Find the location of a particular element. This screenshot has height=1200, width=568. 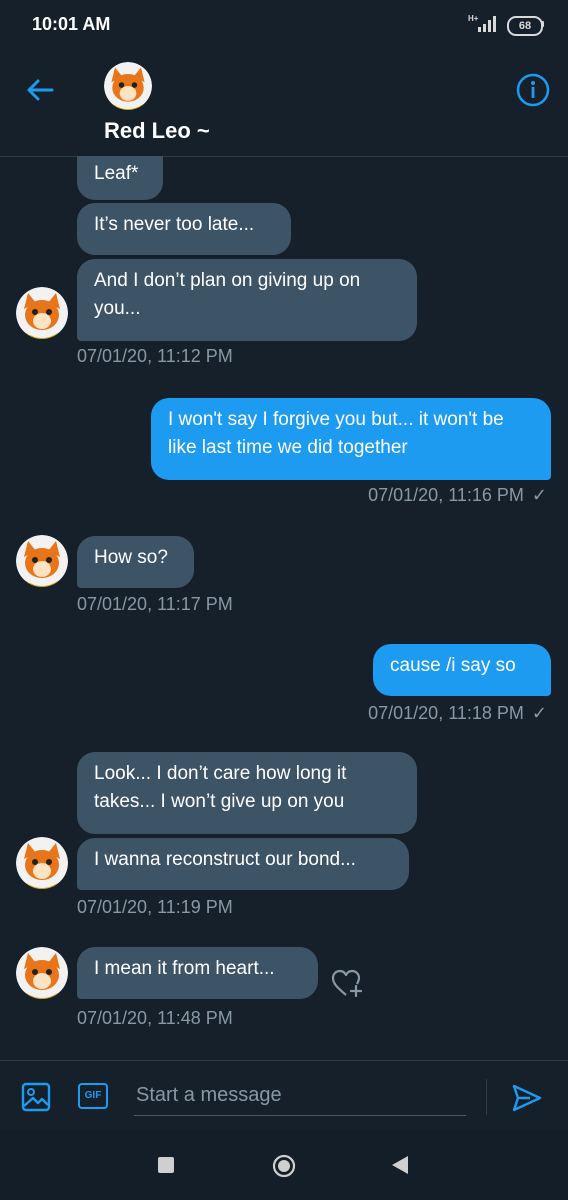

back-arrow-icon is located at coordinates (40, 90).